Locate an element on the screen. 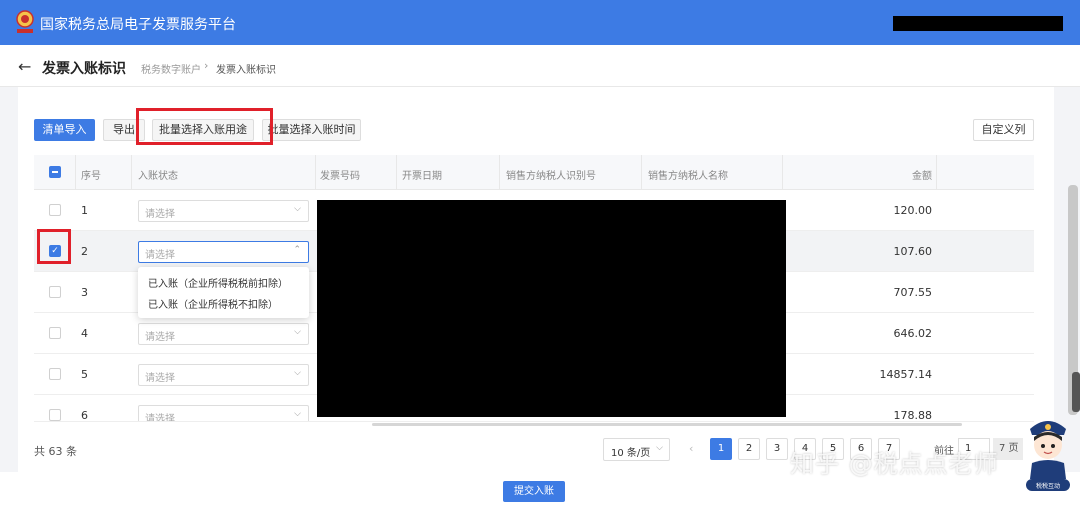 The image size is (1080, 508). table-header: 序号 入账状态 发票号码 开票日期 销售方纳税人识别号 销售方纳税人名称 金额 is located at coordinates (534, 172).